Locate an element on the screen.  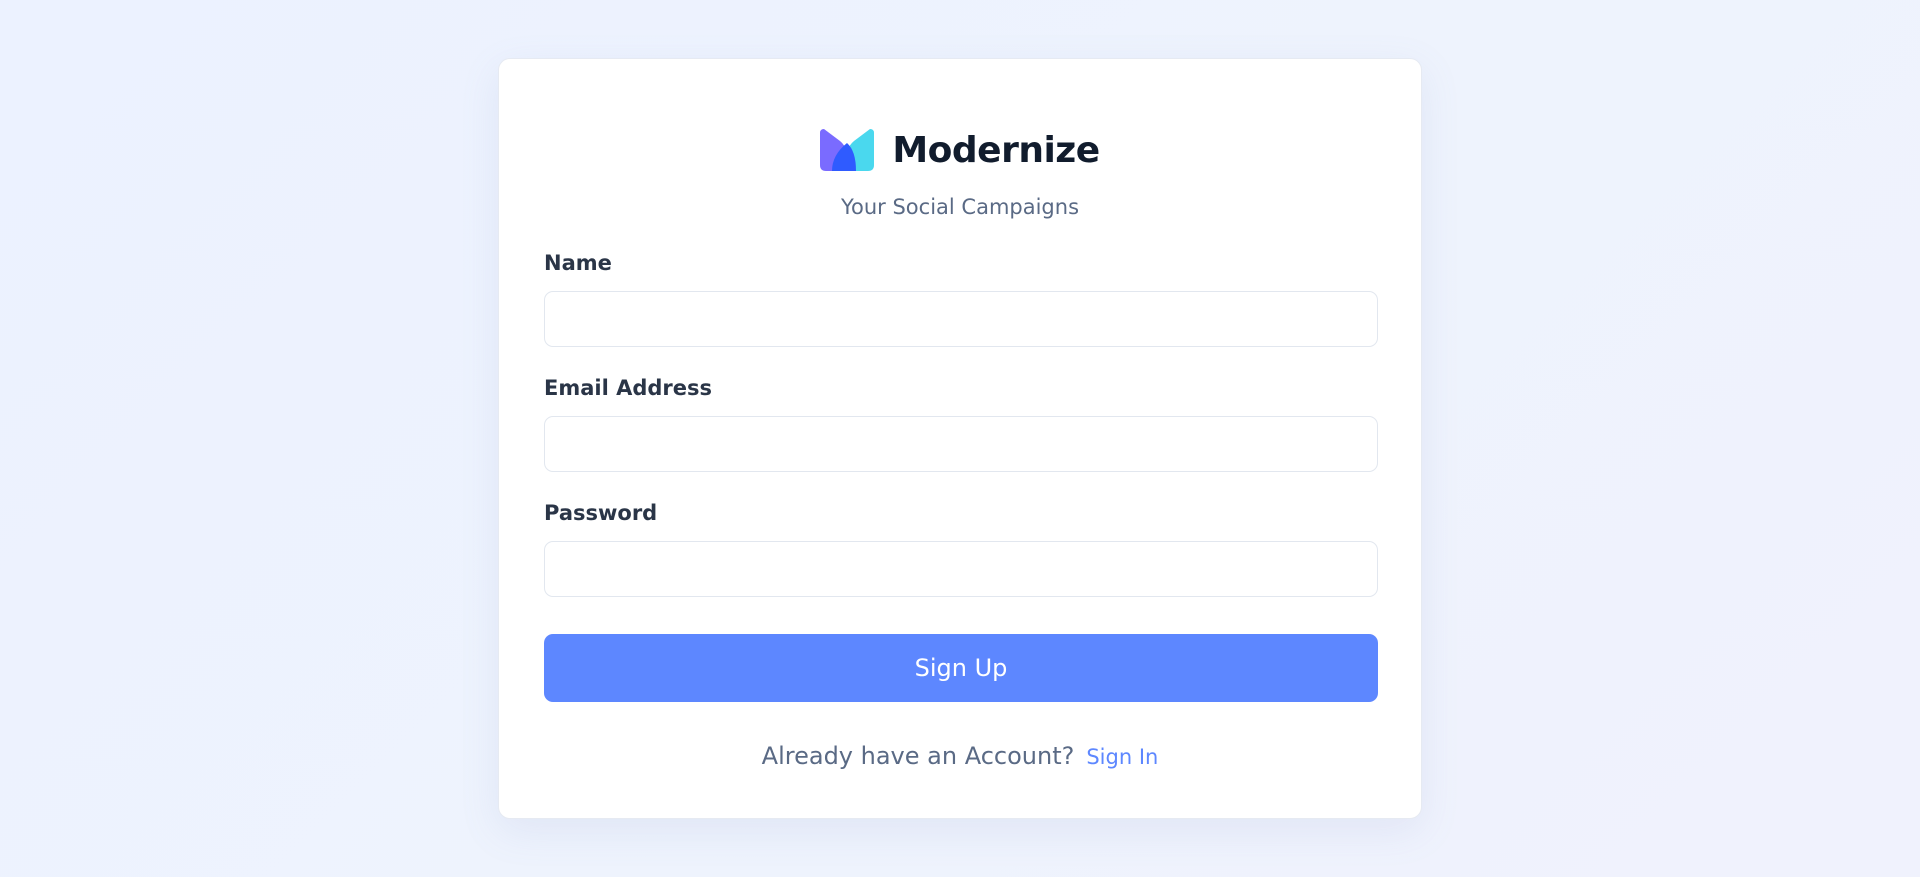
brand-name: Modernize is located at coordinates (996, 150).